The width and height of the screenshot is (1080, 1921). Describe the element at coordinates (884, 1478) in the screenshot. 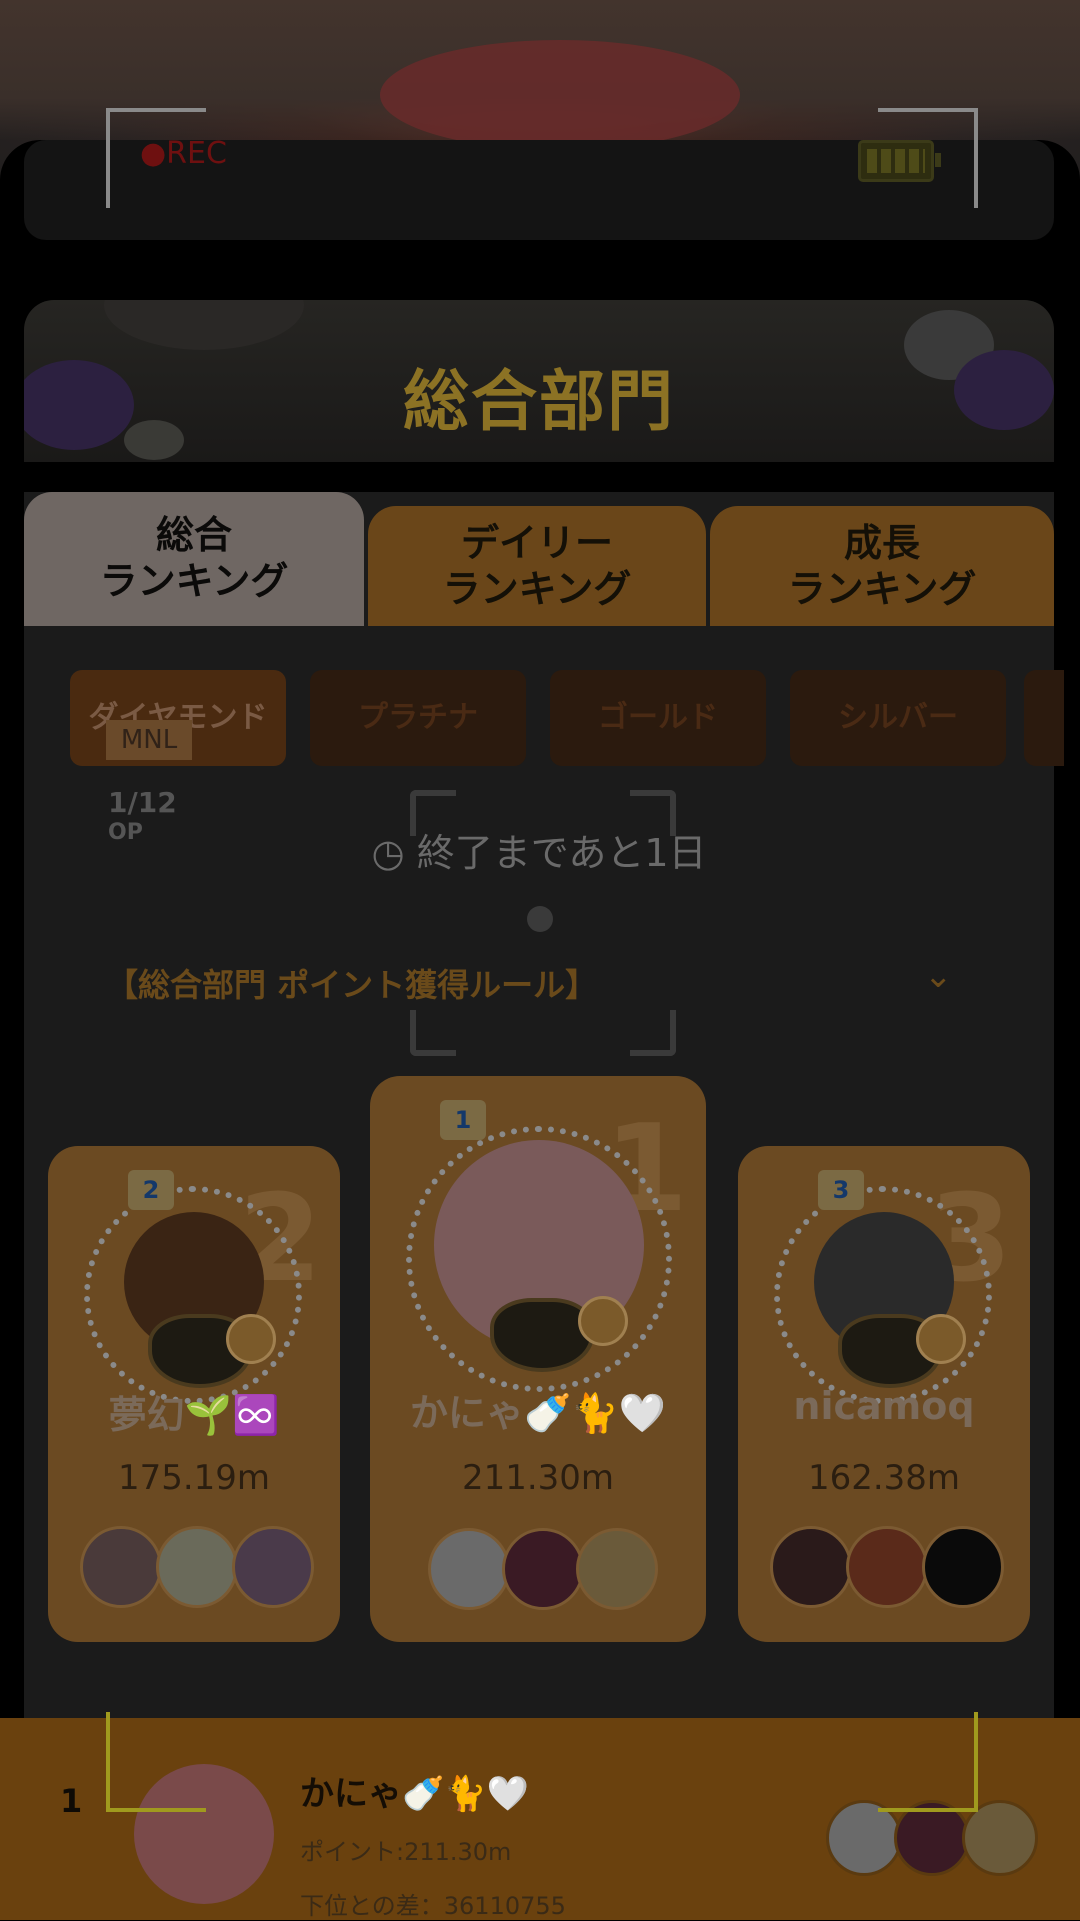

I see `podium-score: 162.38m` at that location.